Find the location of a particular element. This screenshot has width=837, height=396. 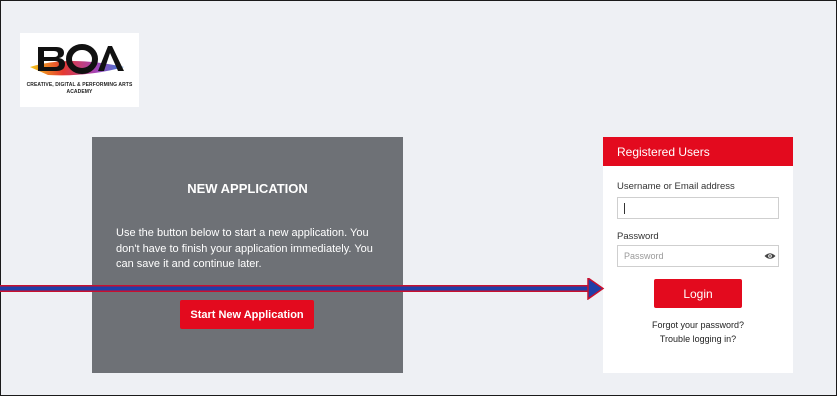

login-button: Login is located at coordinates (698, 293).